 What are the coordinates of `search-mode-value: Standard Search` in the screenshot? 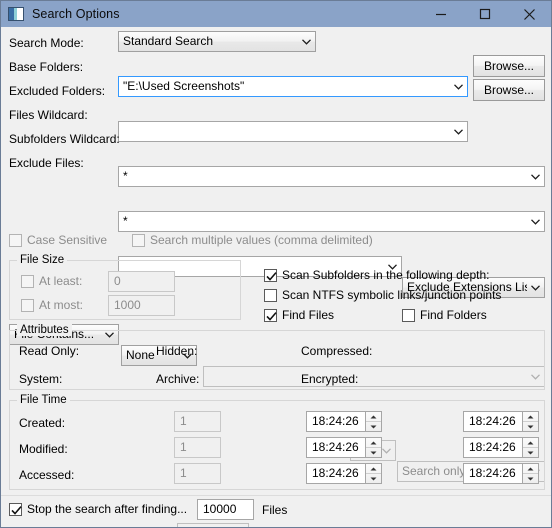 It's located at (168, 41).